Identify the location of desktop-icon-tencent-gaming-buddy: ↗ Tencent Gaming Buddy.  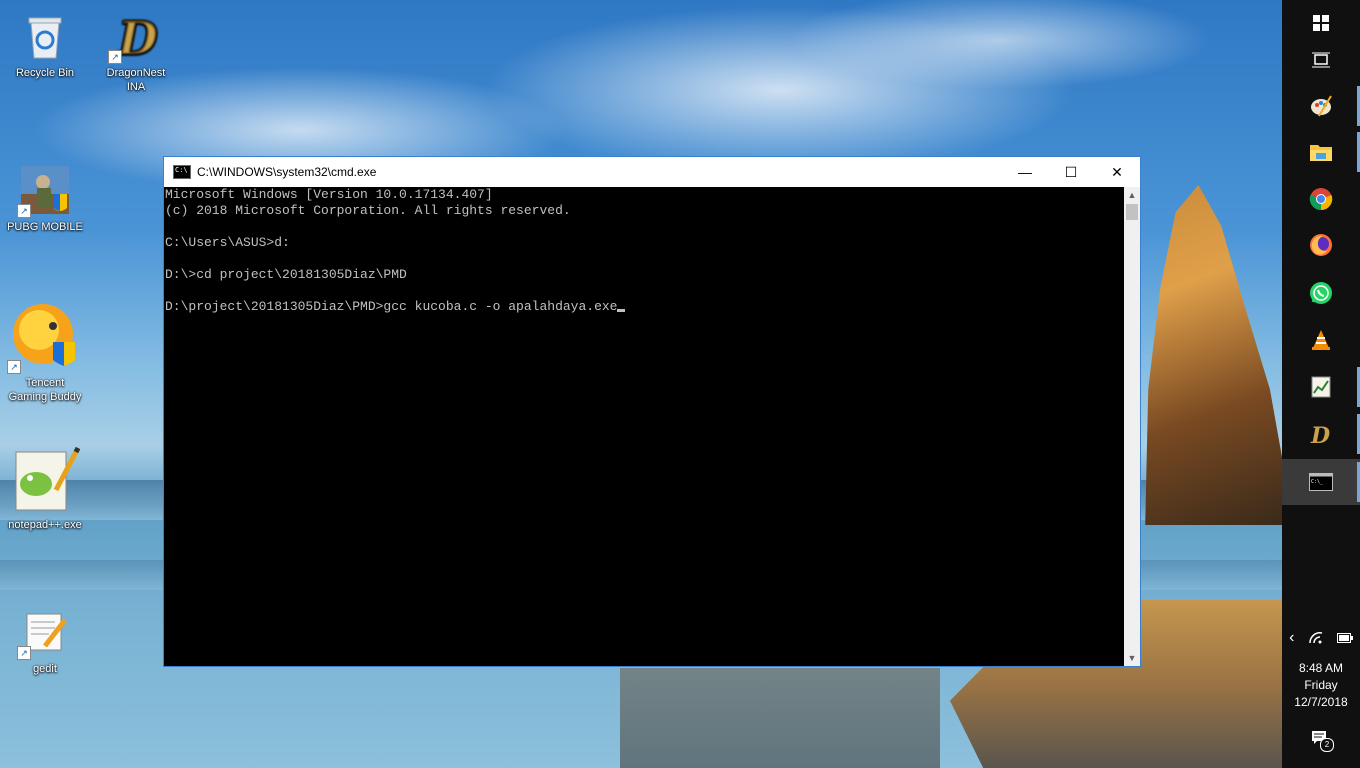
(45, 352).